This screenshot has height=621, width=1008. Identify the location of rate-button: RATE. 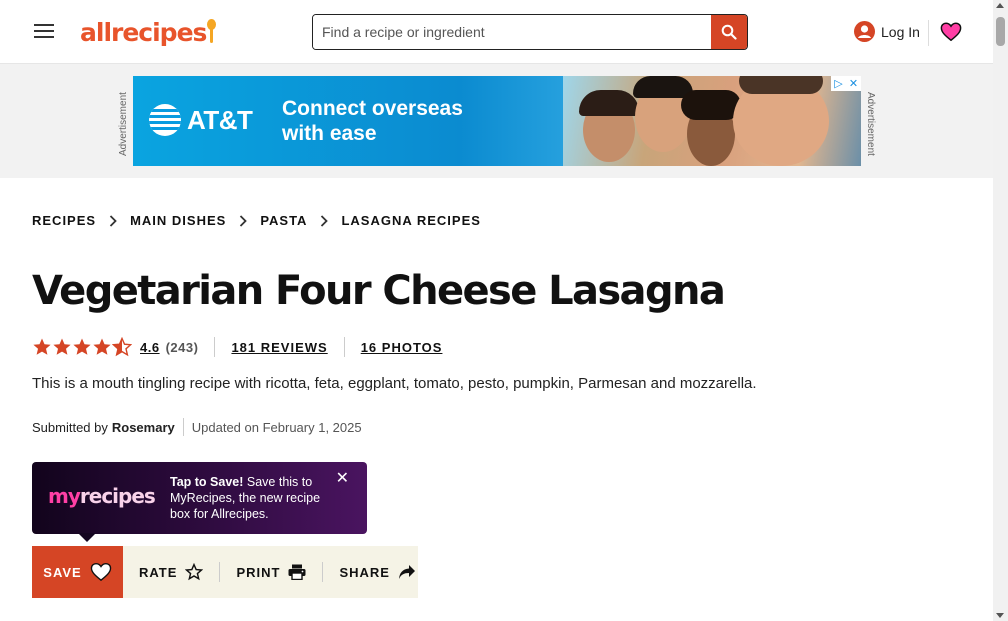
(171, 572).